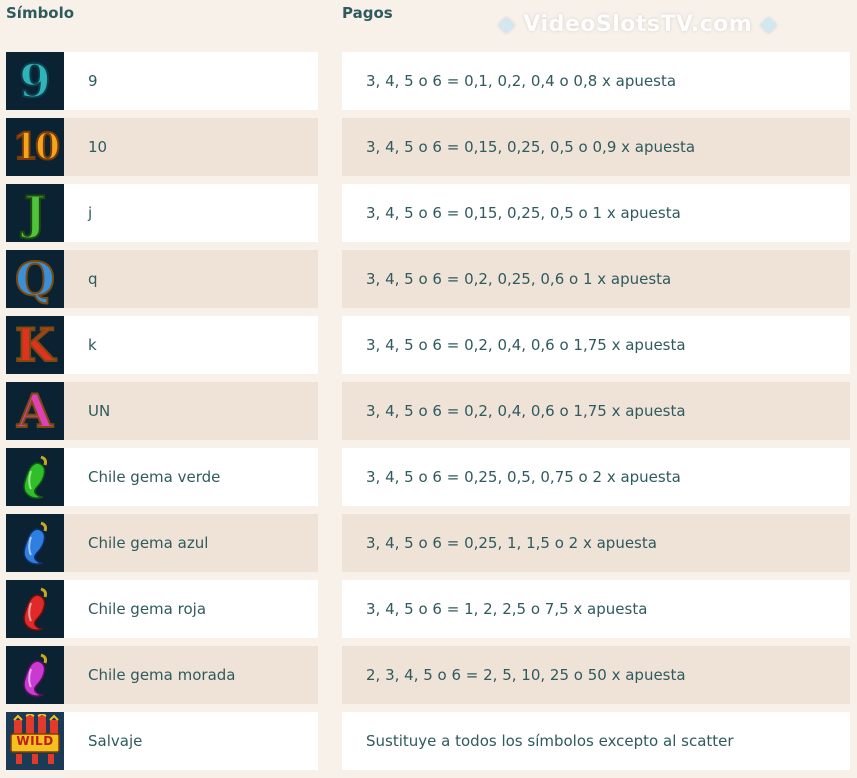 The width and height of the screenshot is (857, 778). What do you see at coordinates (93, 279) in the screenshot?
I see `symbol-name: q` at bounding box center [93, 279].